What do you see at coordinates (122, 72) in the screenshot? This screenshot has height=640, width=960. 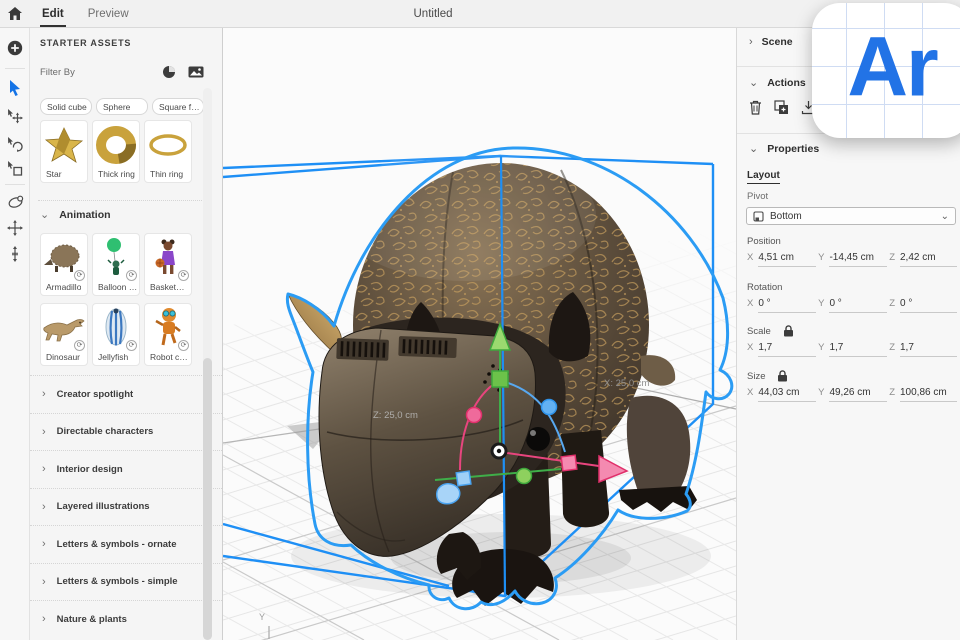 I see `filter-row: Filter By` at bounding box center [122, 72].